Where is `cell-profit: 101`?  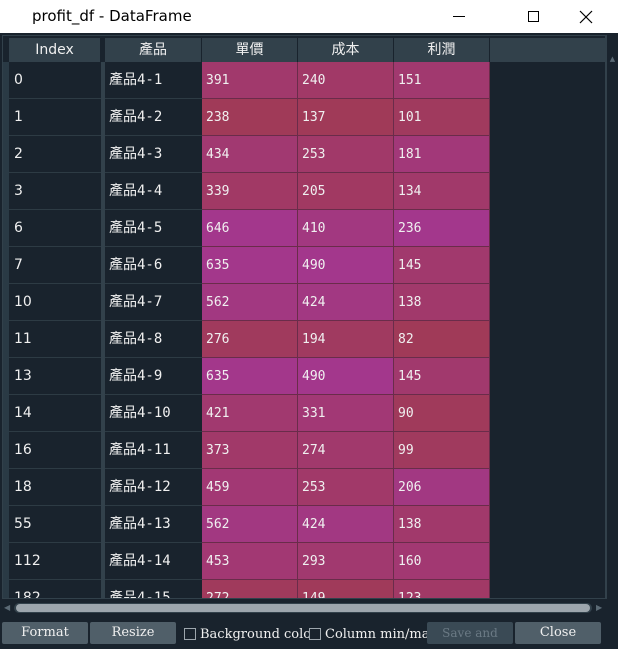
cell-profit: 101 is located at coordinates (442, 117).